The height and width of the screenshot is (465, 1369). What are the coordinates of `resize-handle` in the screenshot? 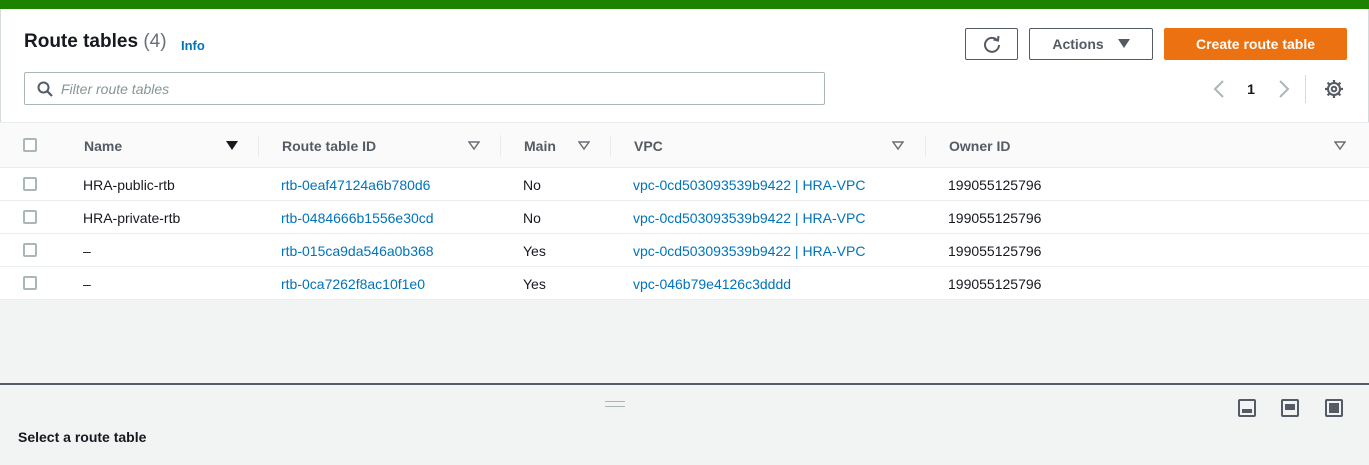 It's located at (615, 404).